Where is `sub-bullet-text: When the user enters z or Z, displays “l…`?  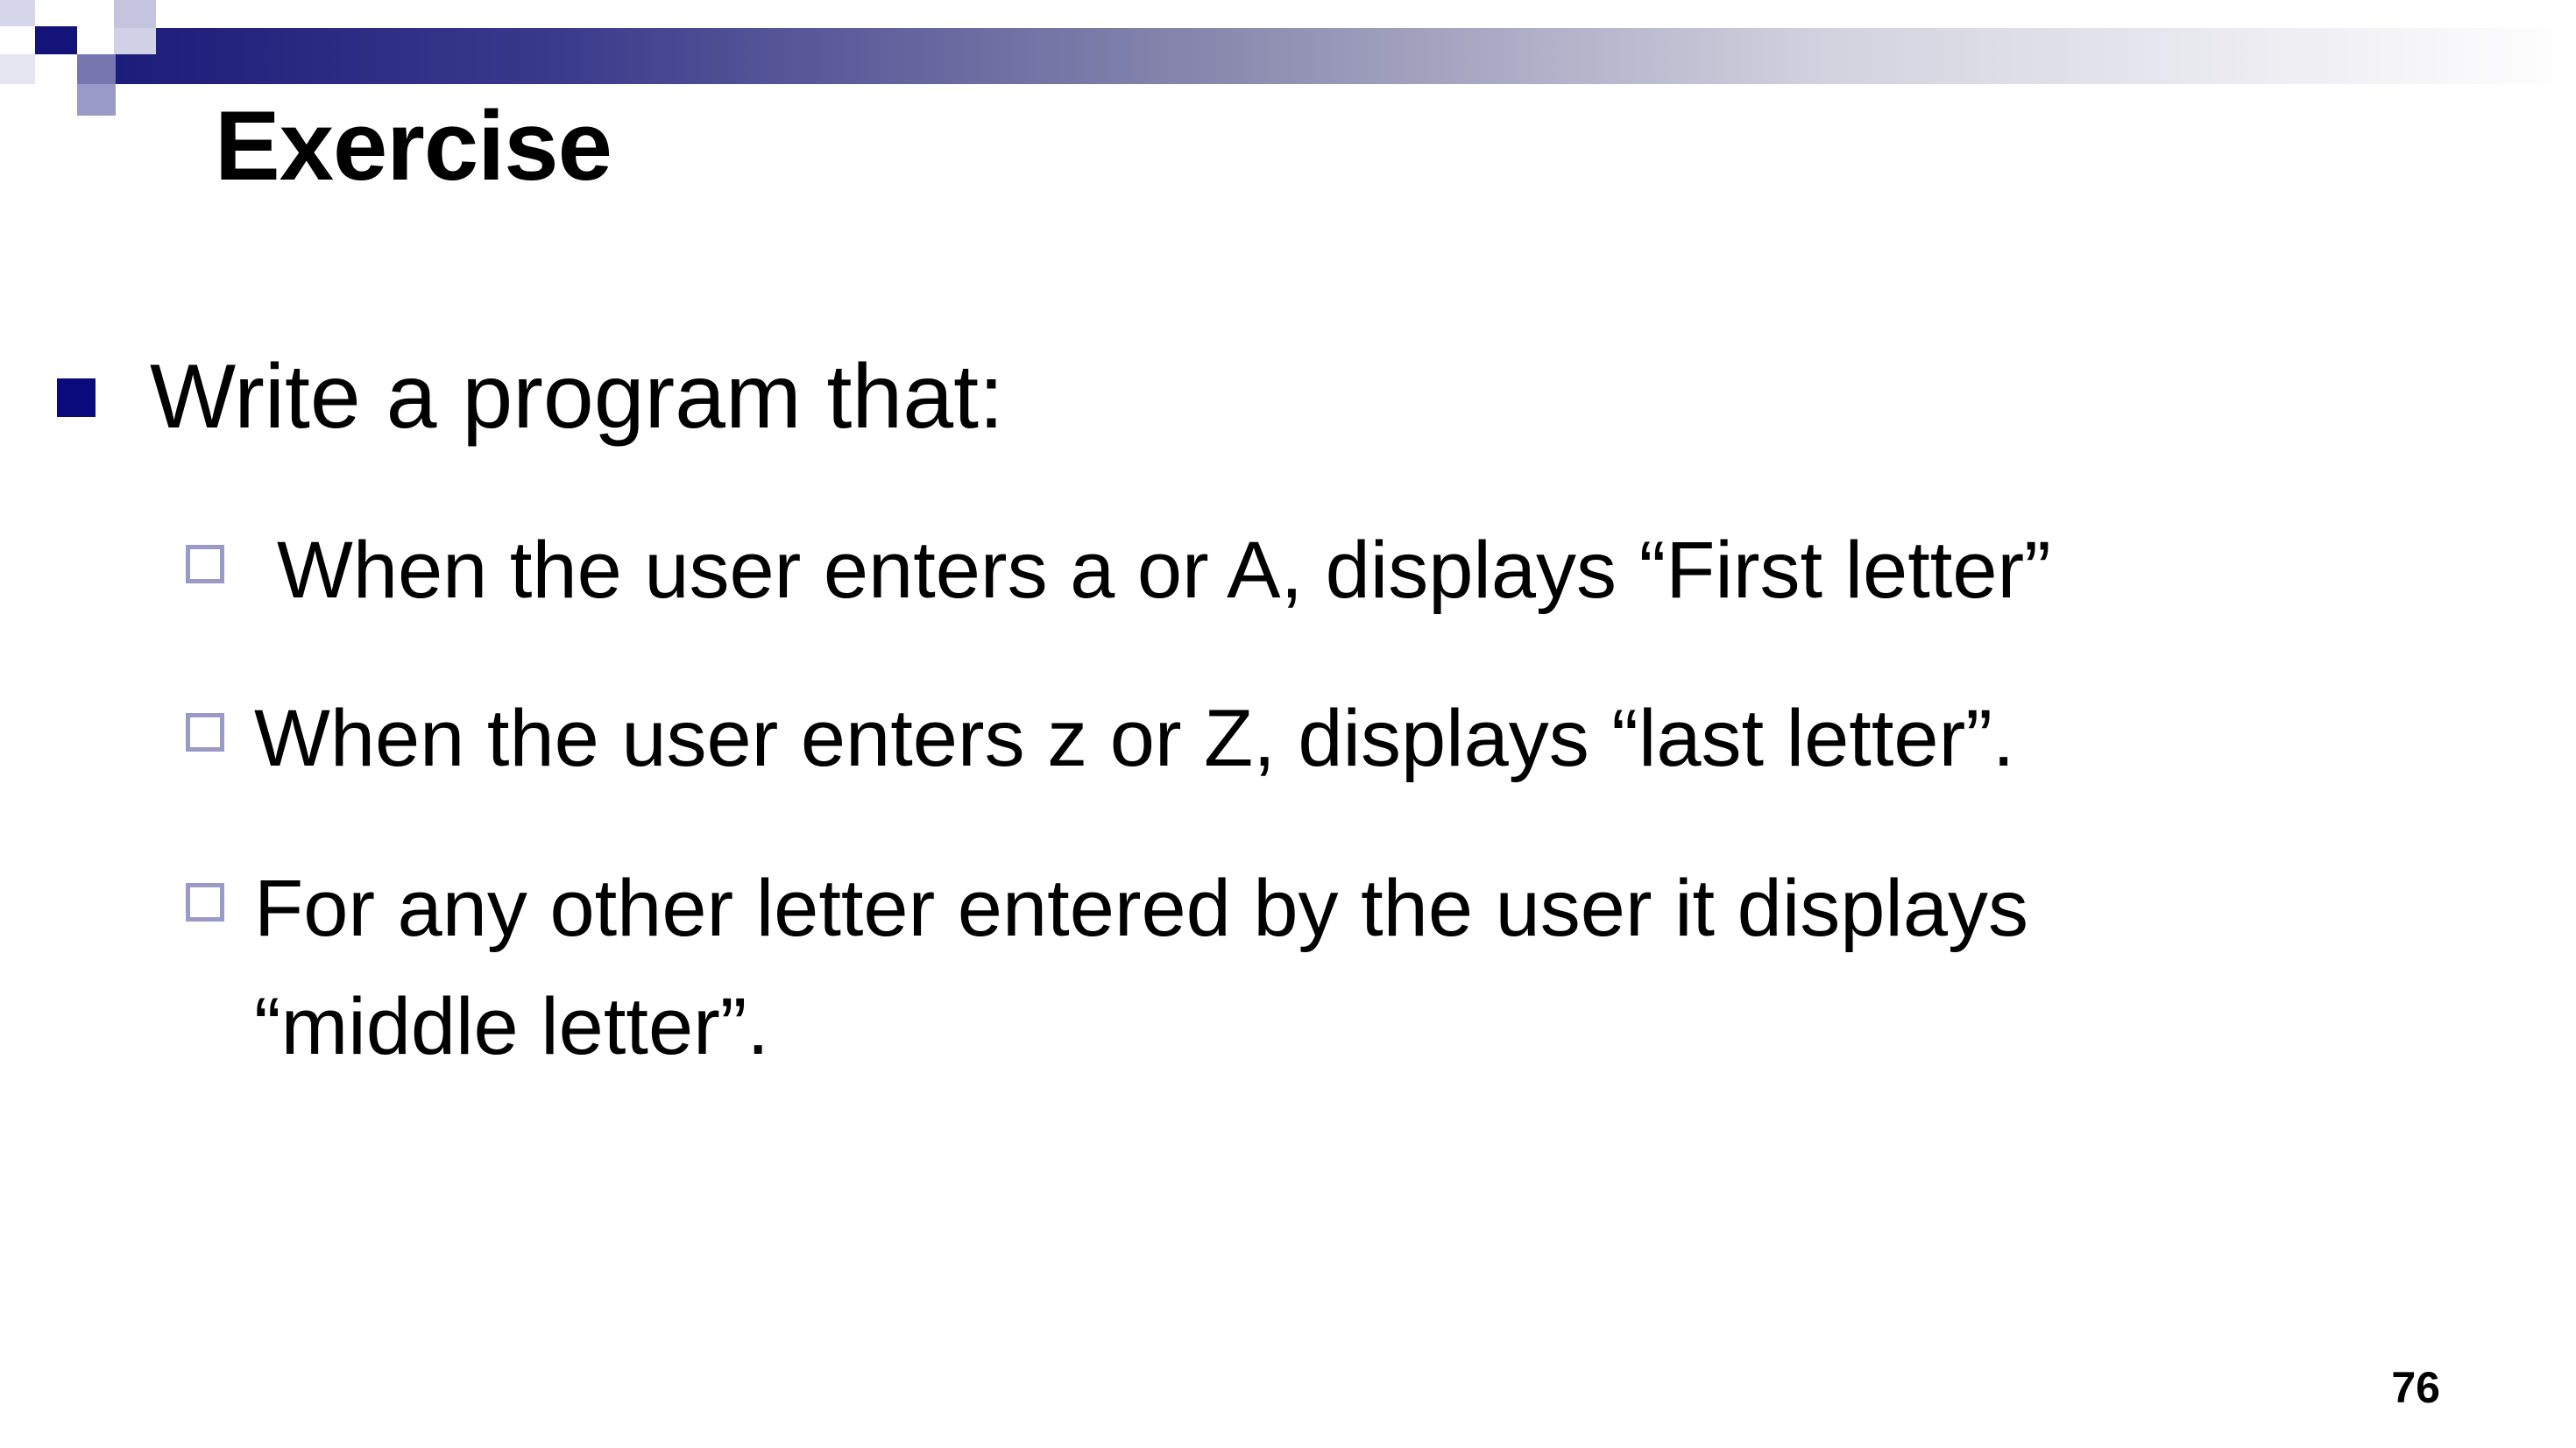
sub-bullet-text: When the user enters z or Z, displays “l… is located at coordinates (1134, 738).